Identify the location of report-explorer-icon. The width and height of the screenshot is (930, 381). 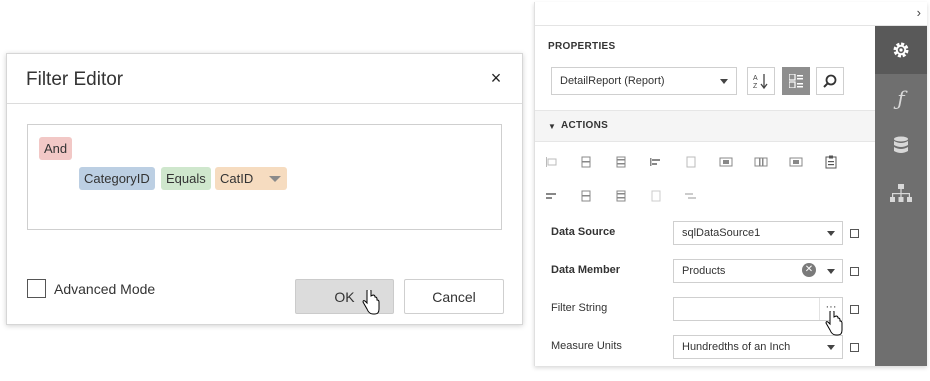
(901, 193).